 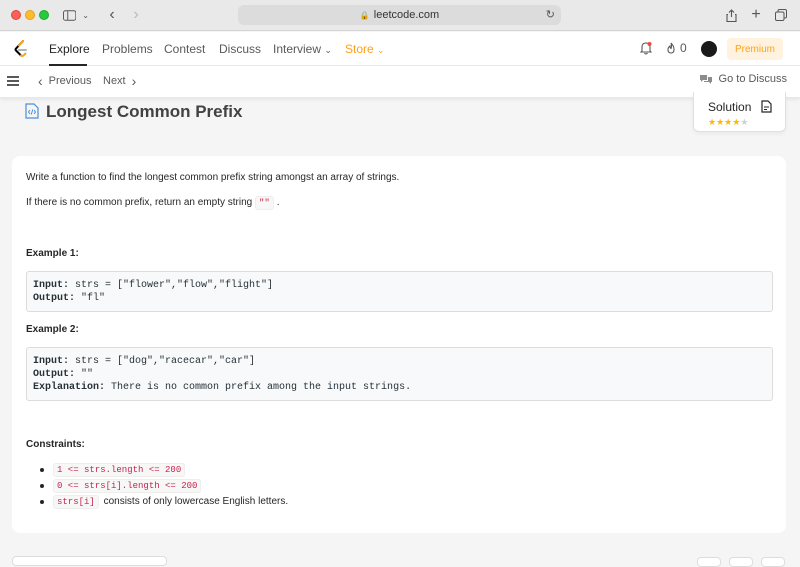 I want to click on browser-toolbar: ⌄ ‹ › 🔒 leetcode.com ↻ +, so click(x=400, y=15).